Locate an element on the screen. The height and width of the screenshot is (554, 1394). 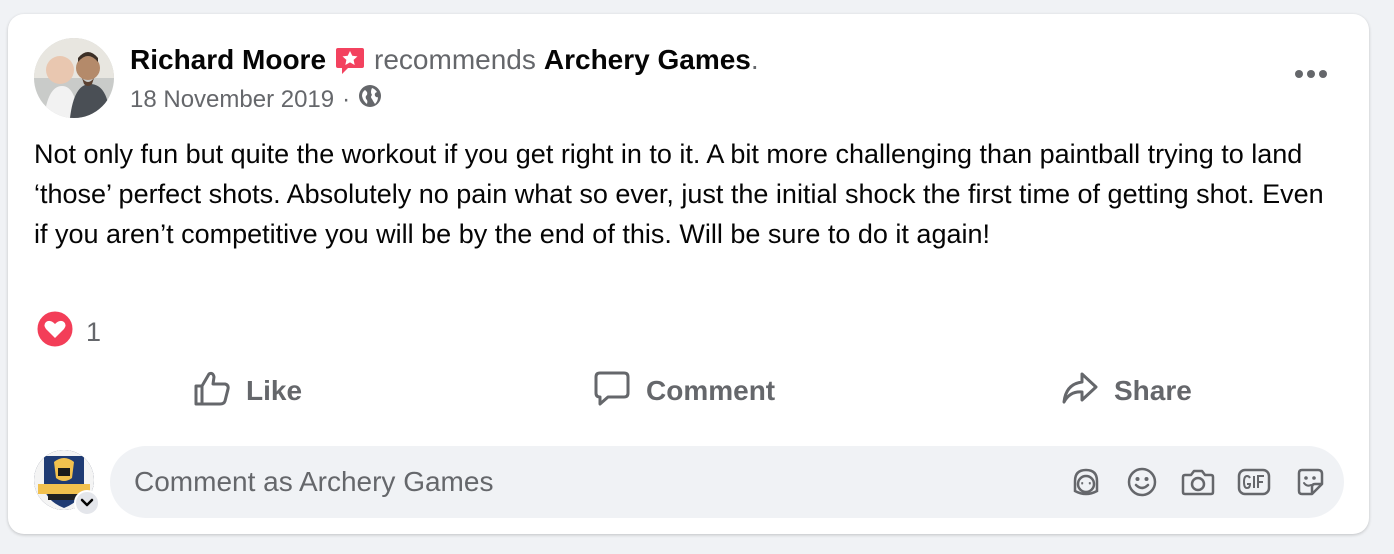
comment-input is located at coordinates (584, 482).